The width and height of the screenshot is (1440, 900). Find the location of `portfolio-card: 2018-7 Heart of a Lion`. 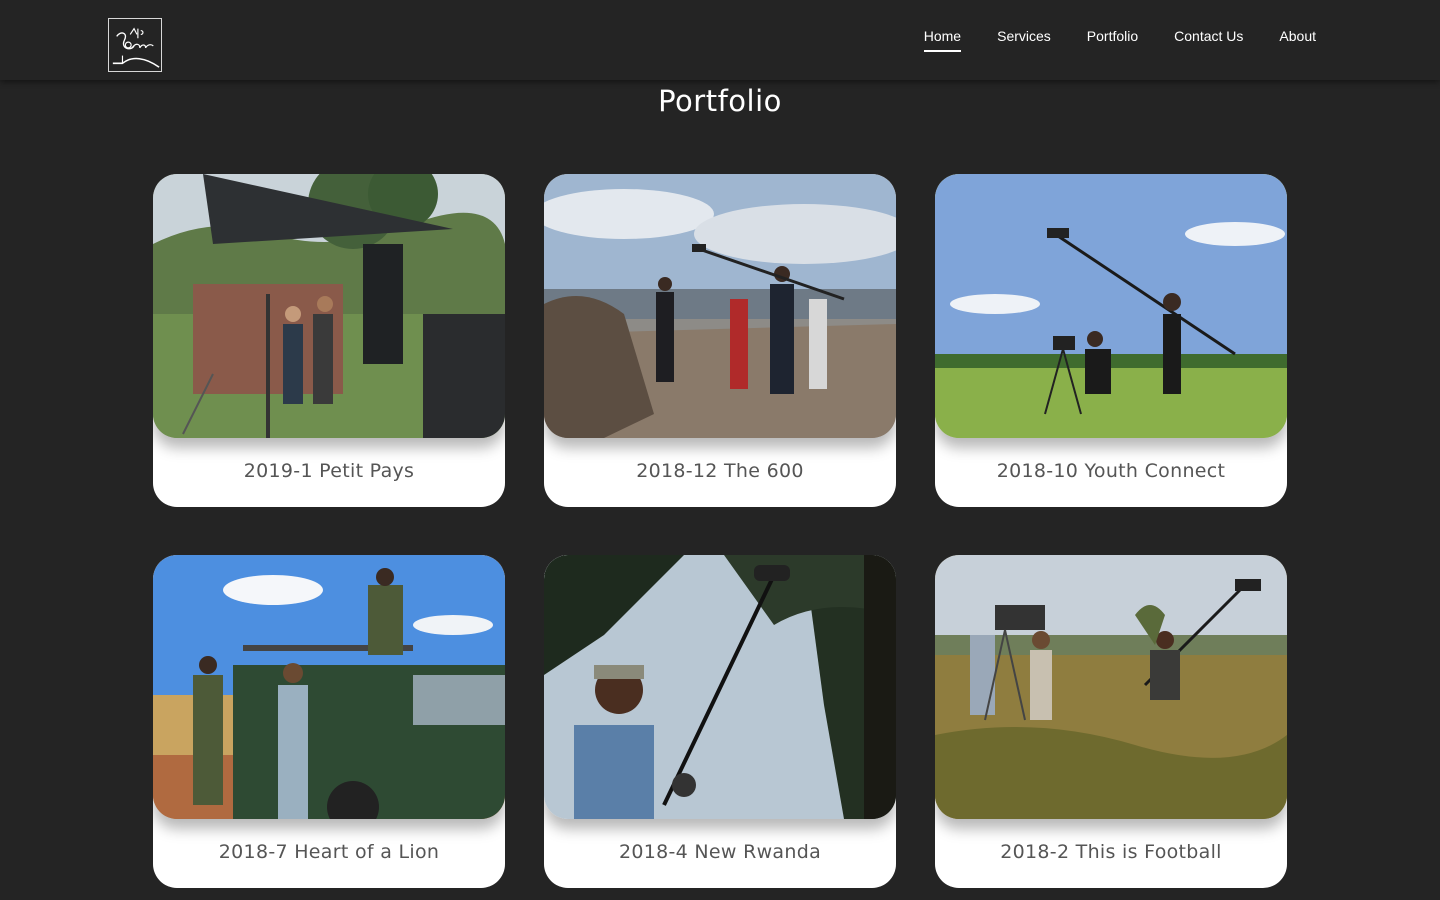

portfolio-card: 2018-7 Heart of a Lion is located at coordinates (329, 721).